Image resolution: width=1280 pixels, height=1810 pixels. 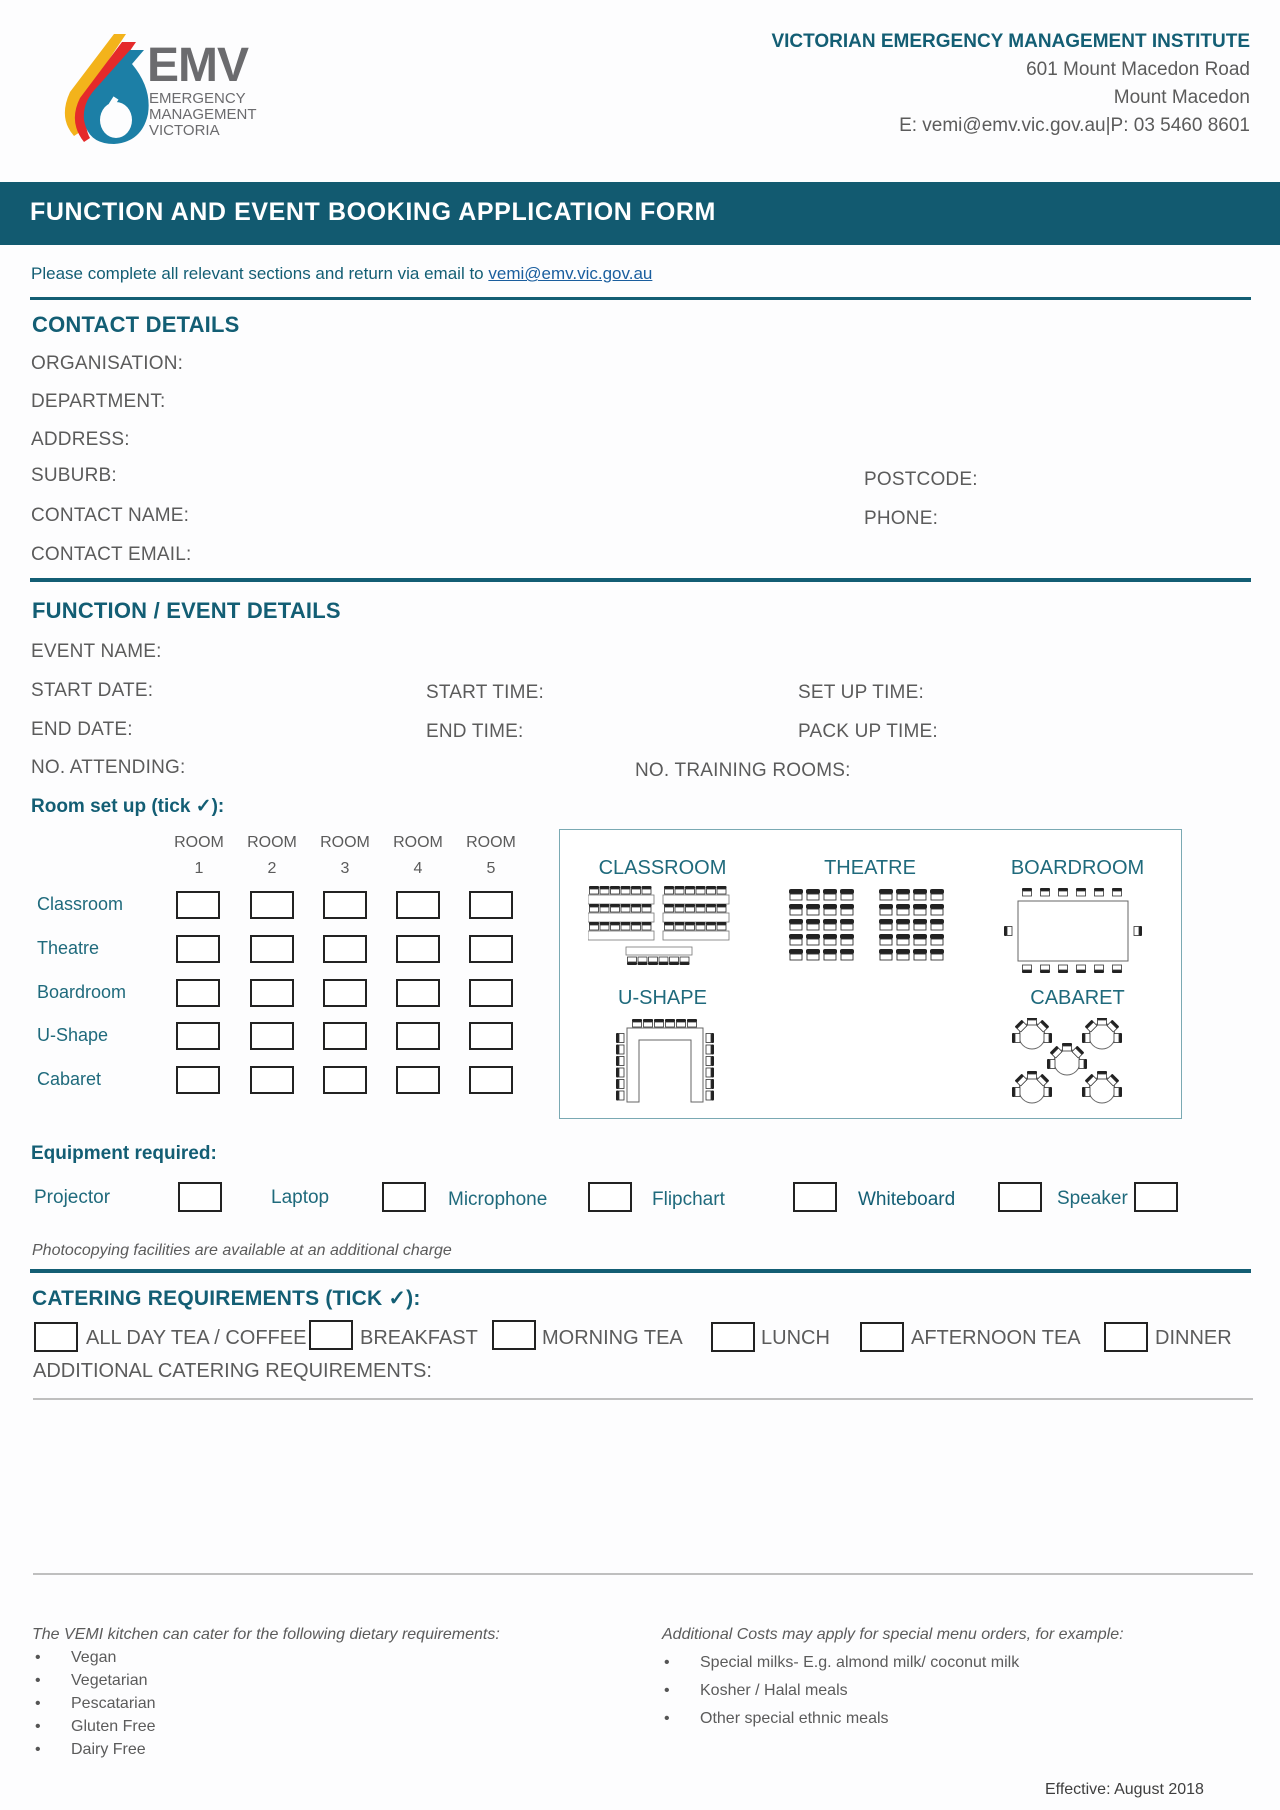 What do you see at coordinates (815, 1197) in the screenshot?
I see `equipment-checkbox-flipchart` at bounding box center [815, 1197].